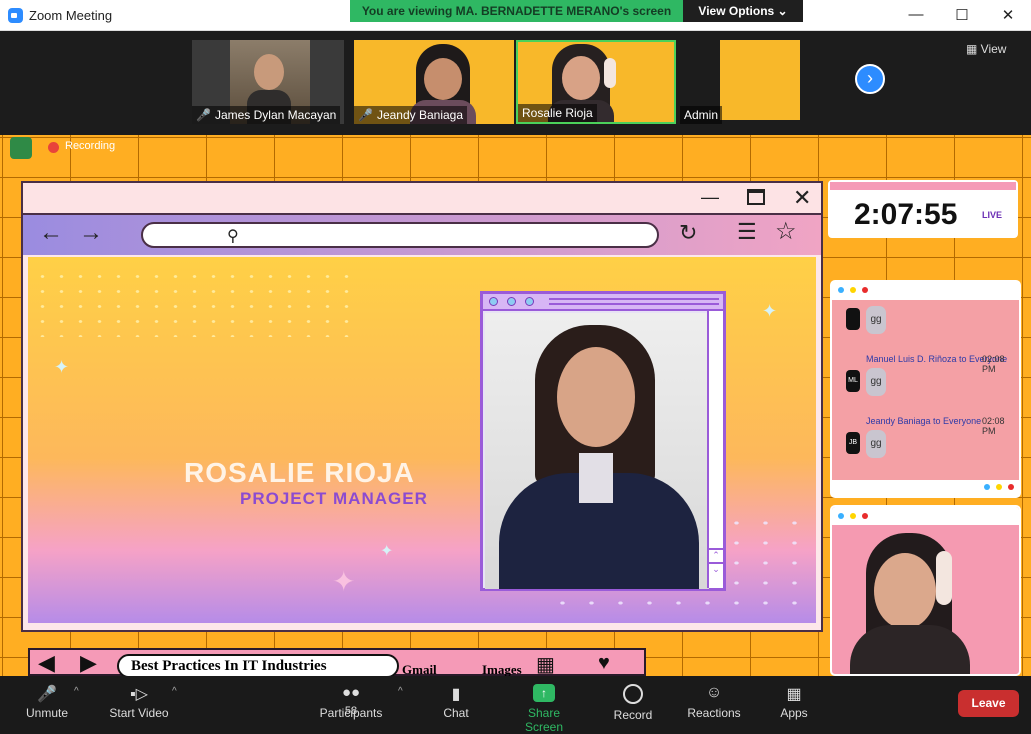  Describe the element at coordinates (853, 319) in the screenshot. I see `avatar` at that location.